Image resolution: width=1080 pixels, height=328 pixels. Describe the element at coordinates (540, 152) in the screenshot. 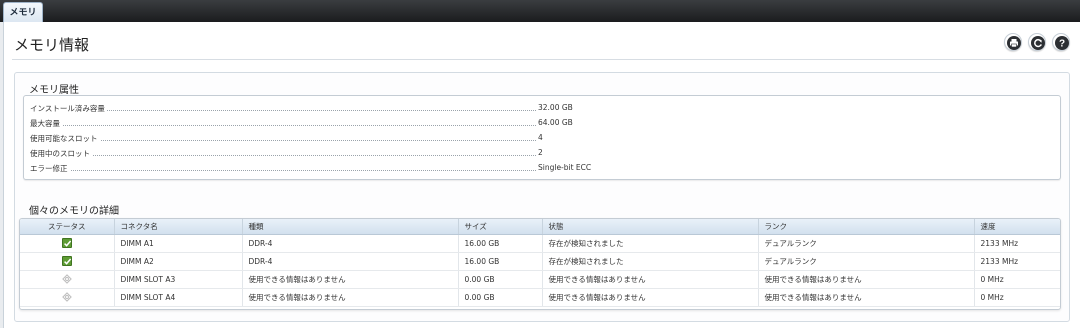

I see `attribute-value: 2` at that location.